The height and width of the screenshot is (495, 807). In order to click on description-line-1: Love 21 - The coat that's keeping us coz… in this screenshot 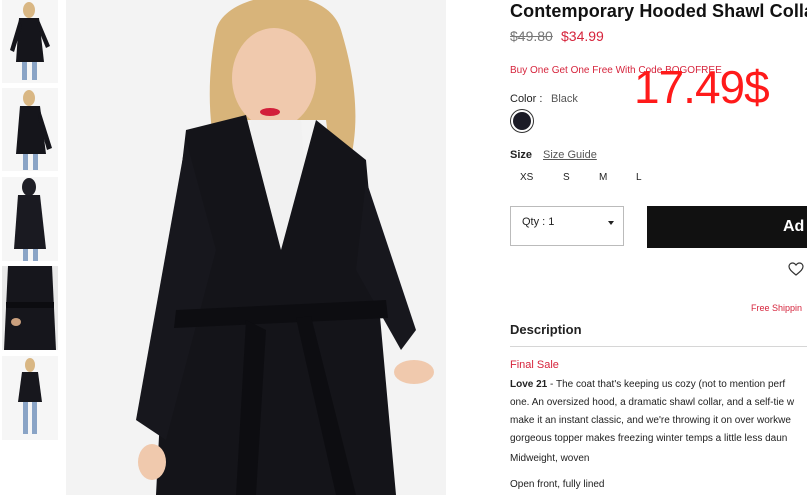, I will do `click(658, 385)`.